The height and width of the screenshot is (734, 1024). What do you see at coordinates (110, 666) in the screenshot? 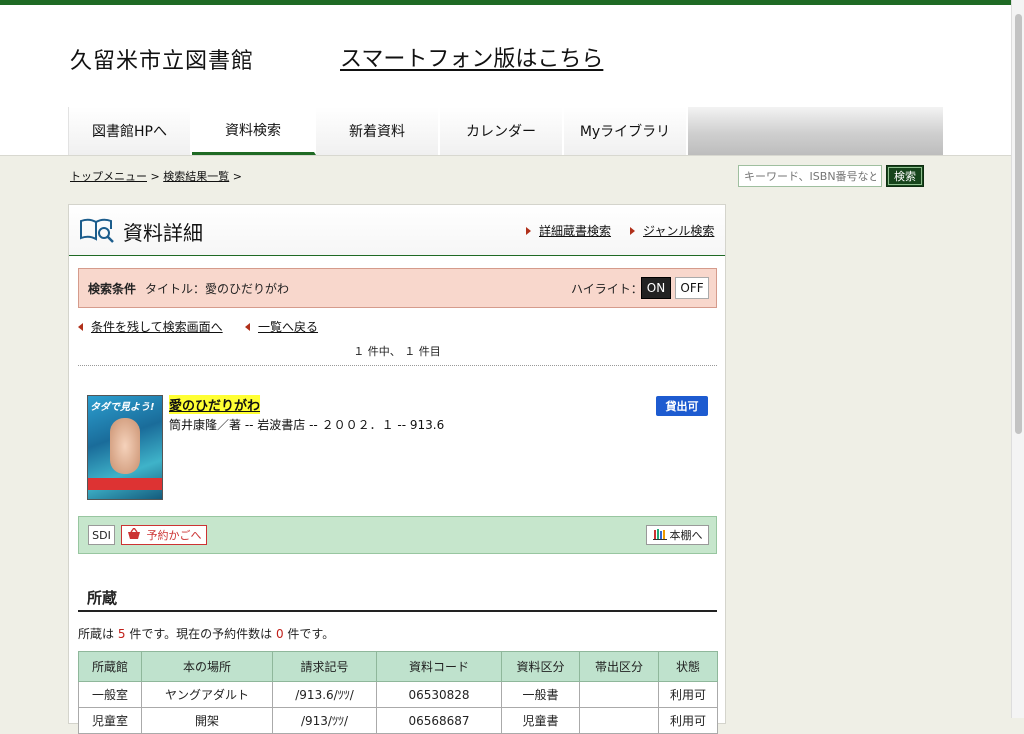
I see `column-header: 所蔵館` at bounding box center [110, 666].